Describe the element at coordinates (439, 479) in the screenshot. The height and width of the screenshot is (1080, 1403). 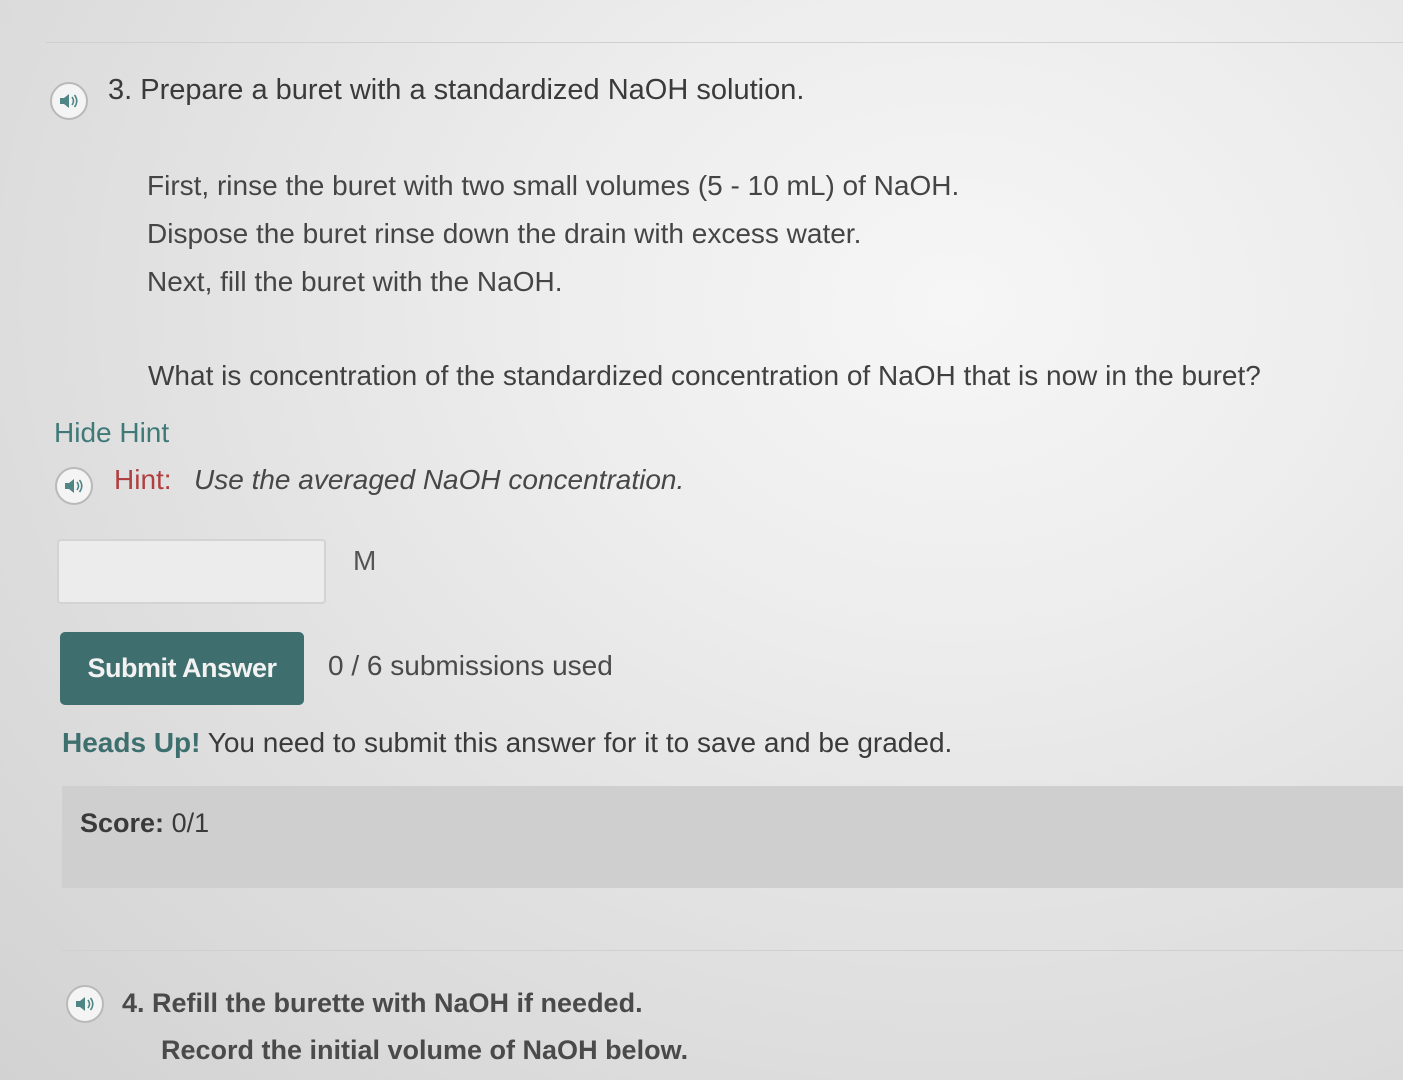
I see `hint-text: Use the averaged NaOH concentration.` at that location.